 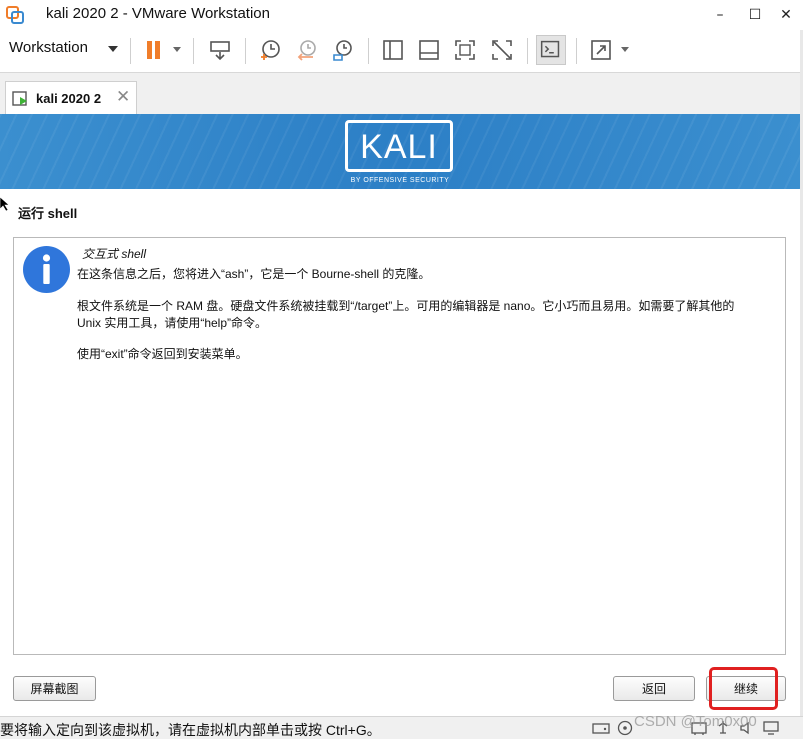 I want to click on title-bar: kali 2020 2 - VMware Workstation – ☐ ✕, so click(x=401, y=15).